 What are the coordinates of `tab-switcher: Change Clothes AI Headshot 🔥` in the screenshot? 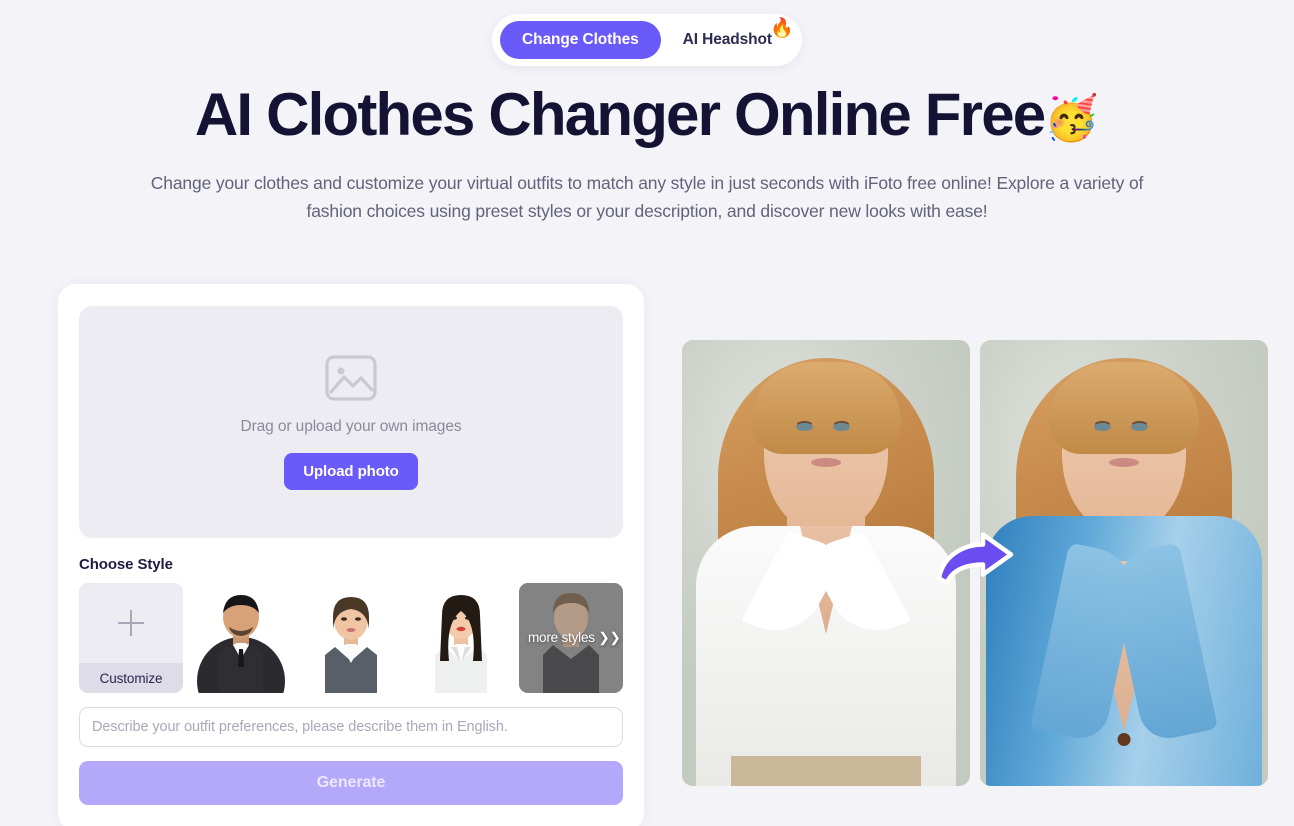 It's located at (647, 40).